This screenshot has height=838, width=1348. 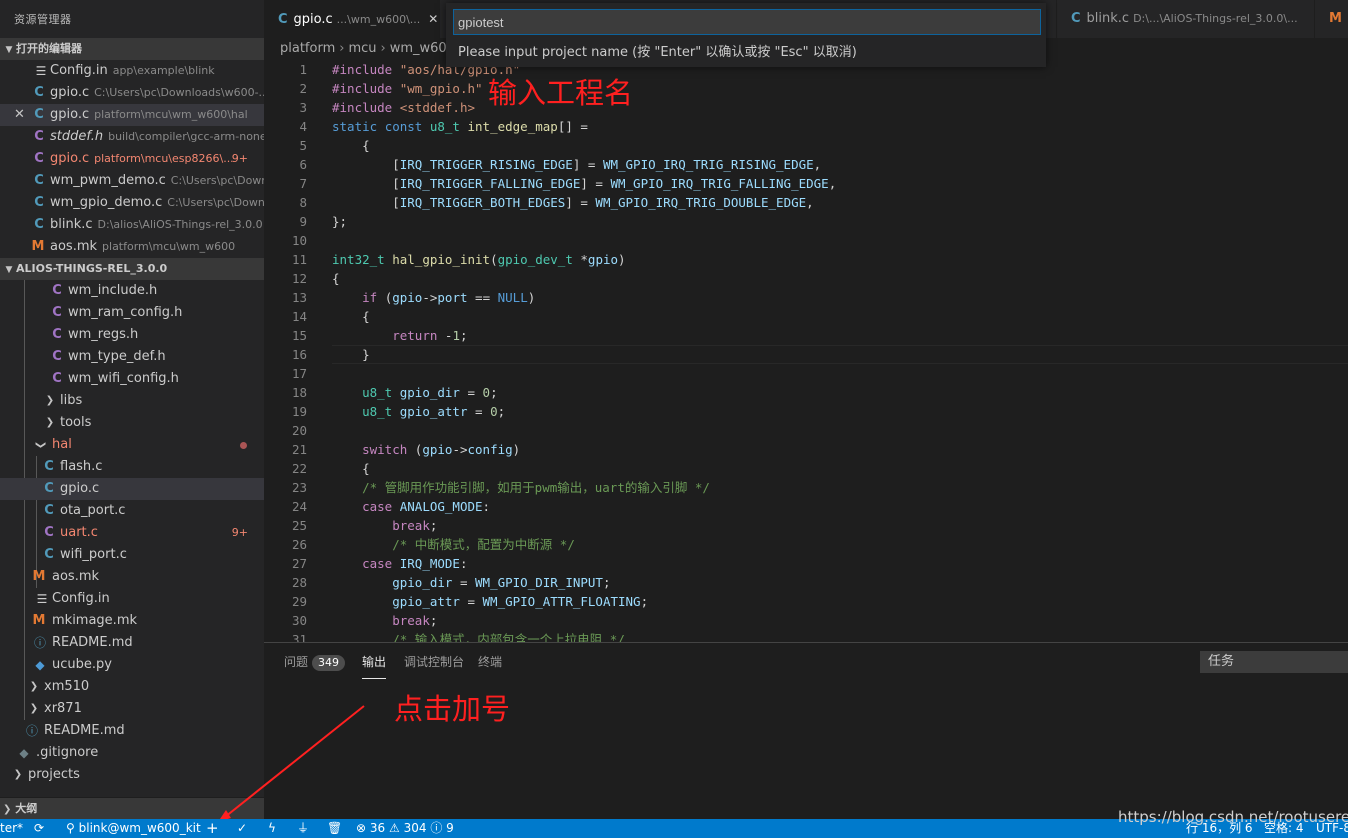 I want to click on breadcrumb-item: platform, so click(x=307, y=48).